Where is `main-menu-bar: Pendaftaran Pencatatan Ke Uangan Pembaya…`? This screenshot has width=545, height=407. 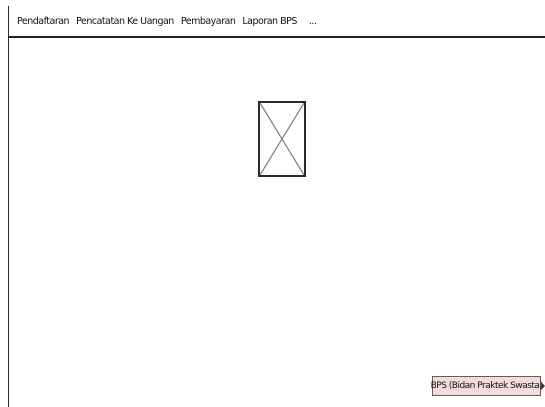
main-menu-bar: Pendaftaran Pencatatan Ke Uangan Pembaya… is located at coordinates (276, 22).